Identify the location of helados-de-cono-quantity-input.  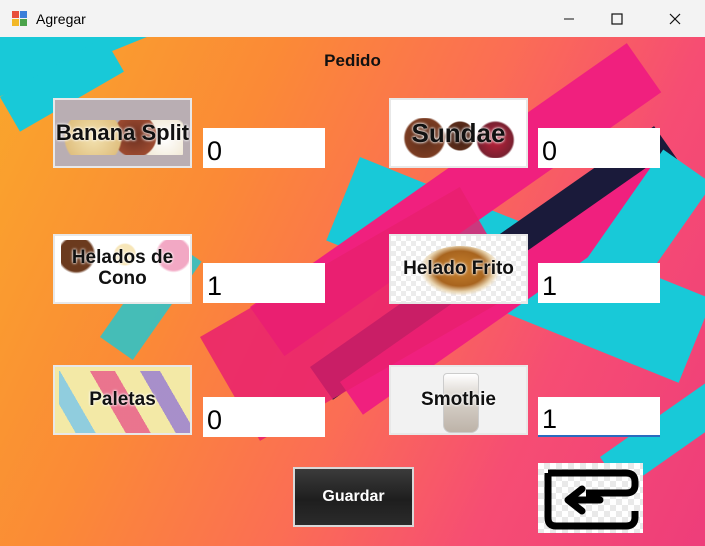
(264, 283).